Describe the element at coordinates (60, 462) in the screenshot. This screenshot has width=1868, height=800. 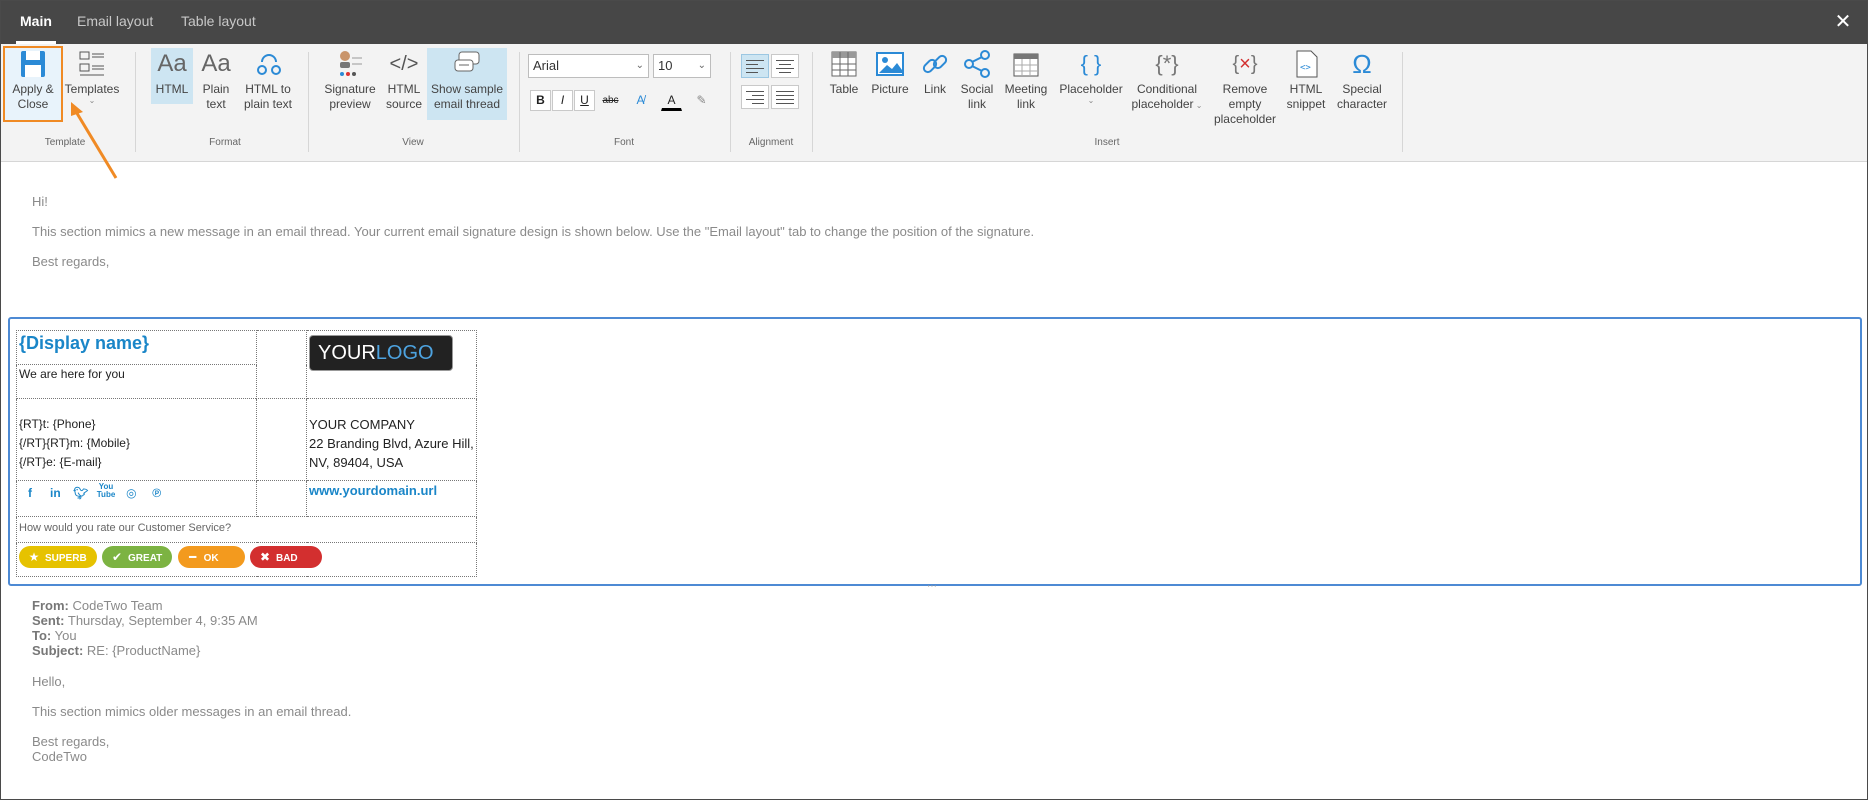
I see `email-line: {/RT}e: {E-mail}` at that location.